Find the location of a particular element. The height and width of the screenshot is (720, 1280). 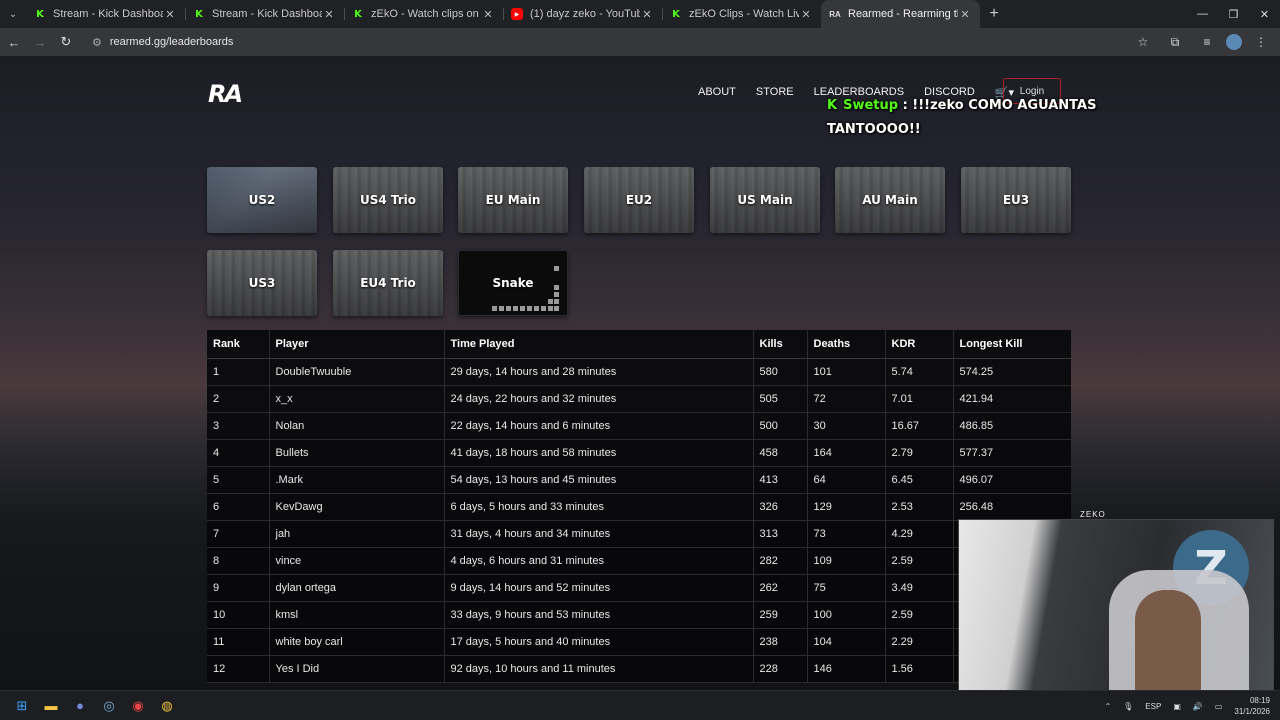

media-icon: ≡ is located at coordinates (1207, 42).